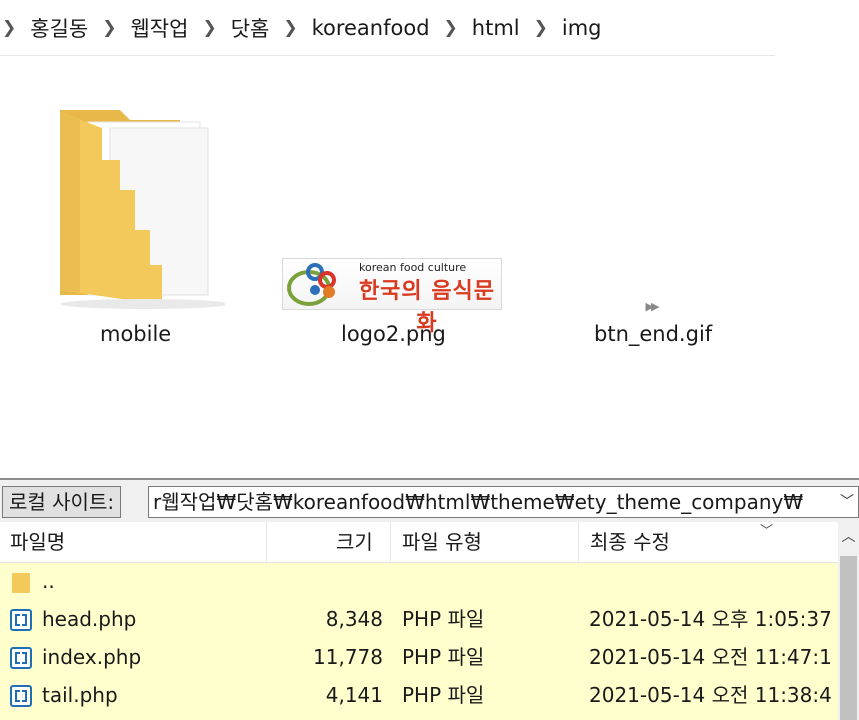 The width and height of the screenshot is (859, 720). Describe the element at coordinates (354, 542) in the screenshot. I see `column-header-size: 크기` at that location.